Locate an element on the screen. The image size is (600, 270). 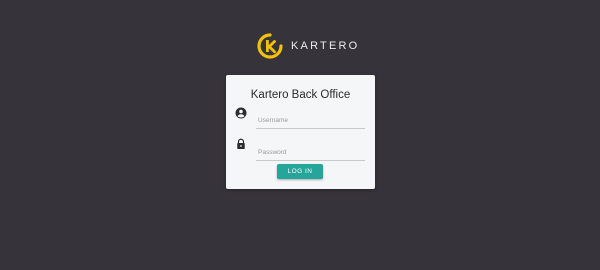
account-circle-icon is located at coordinates (241, 113).